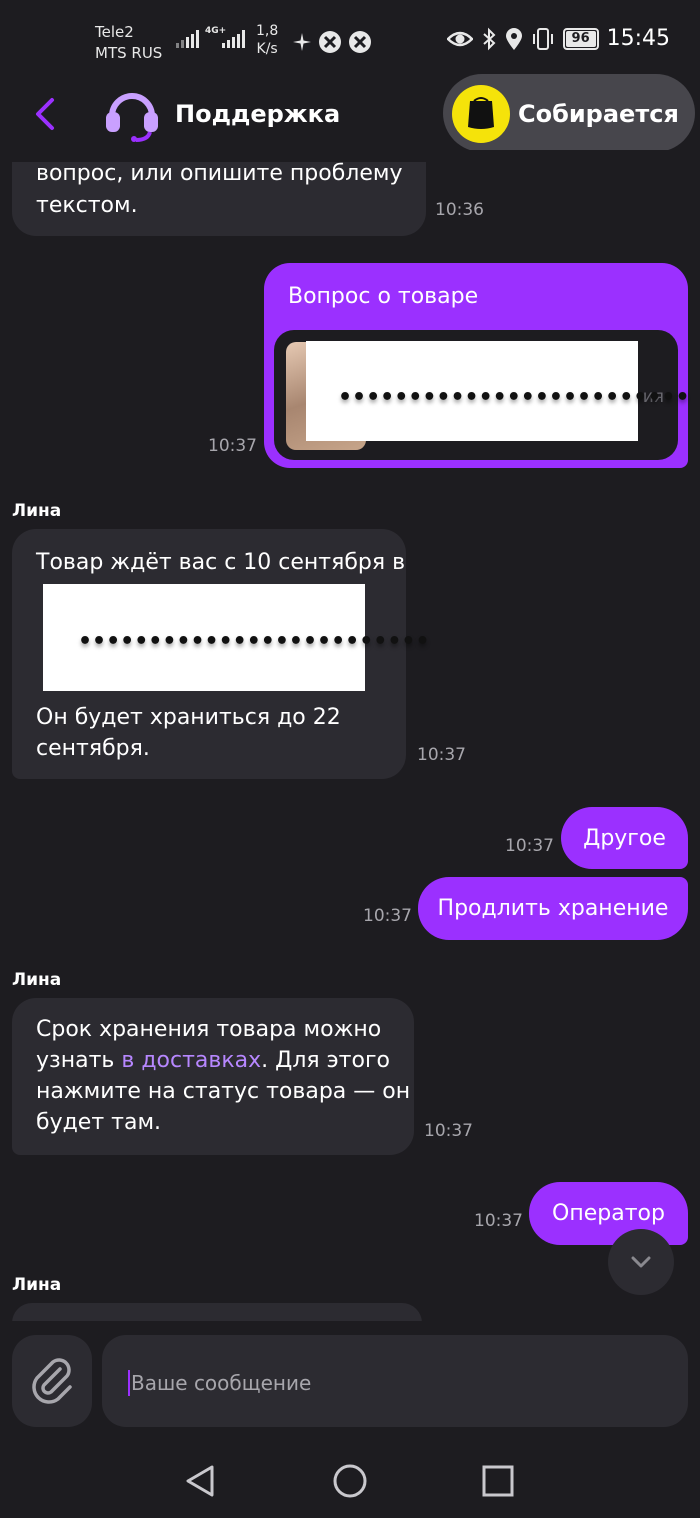  I want to click on order-status-label: Собирается, so click(598, 114).